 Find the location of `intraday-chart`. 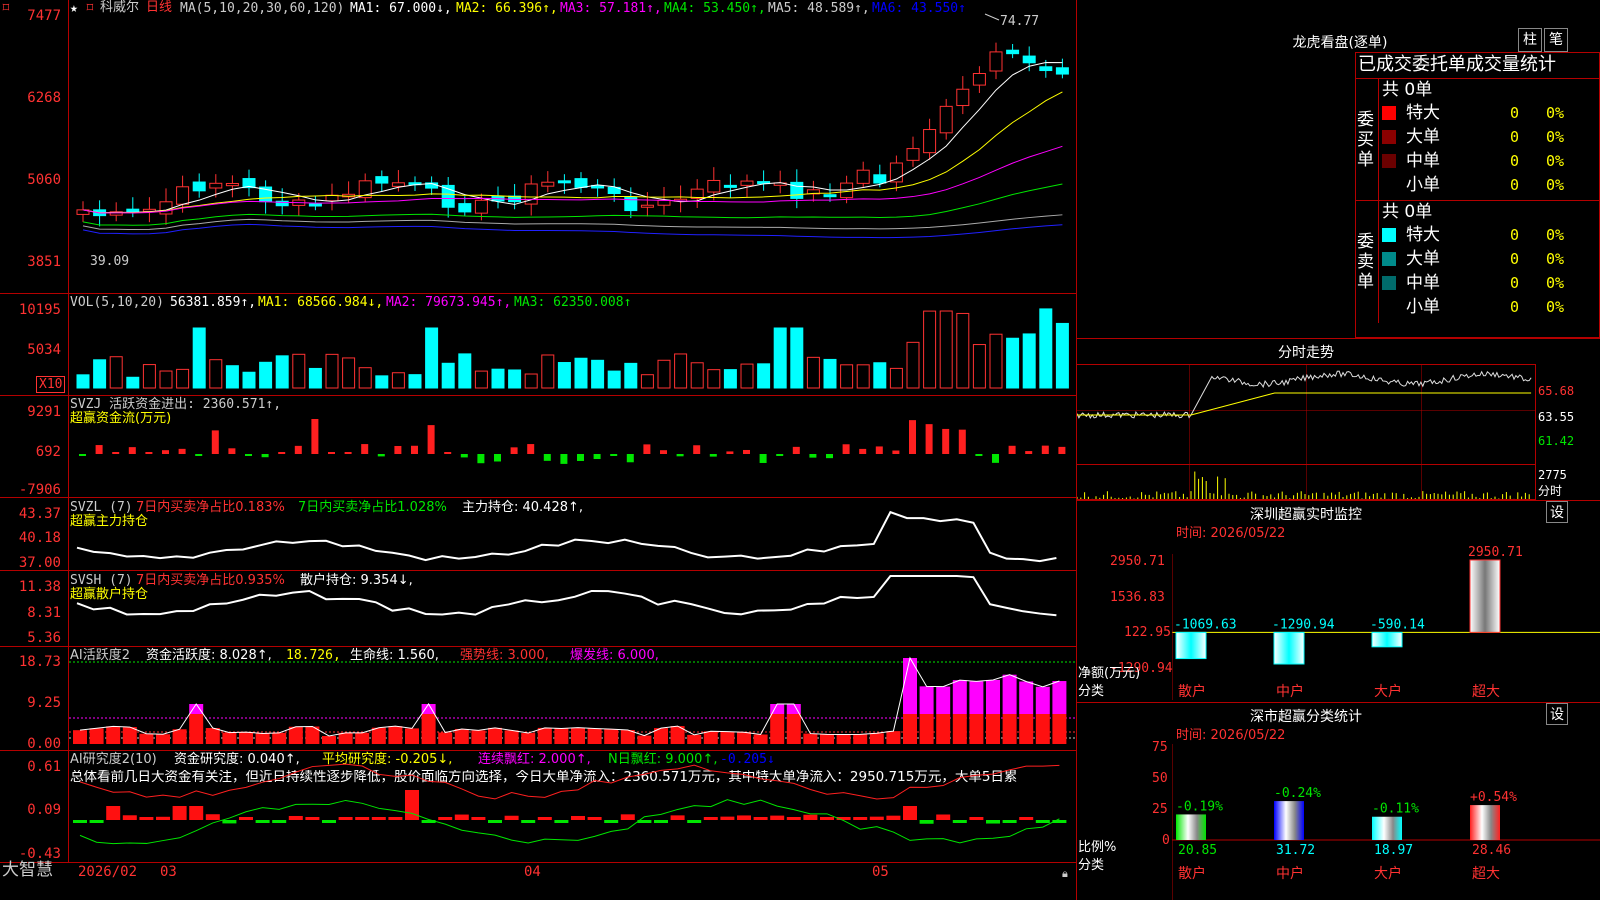

intraday-chart is located at coordinates (1306, 432).